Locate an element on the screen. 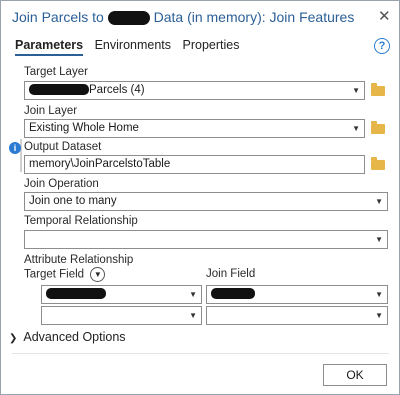 The width and height of the screenshot is (400, 395). output-dataset-input: memory\JoinParcelstoTable is located at coordinates (194, 164).